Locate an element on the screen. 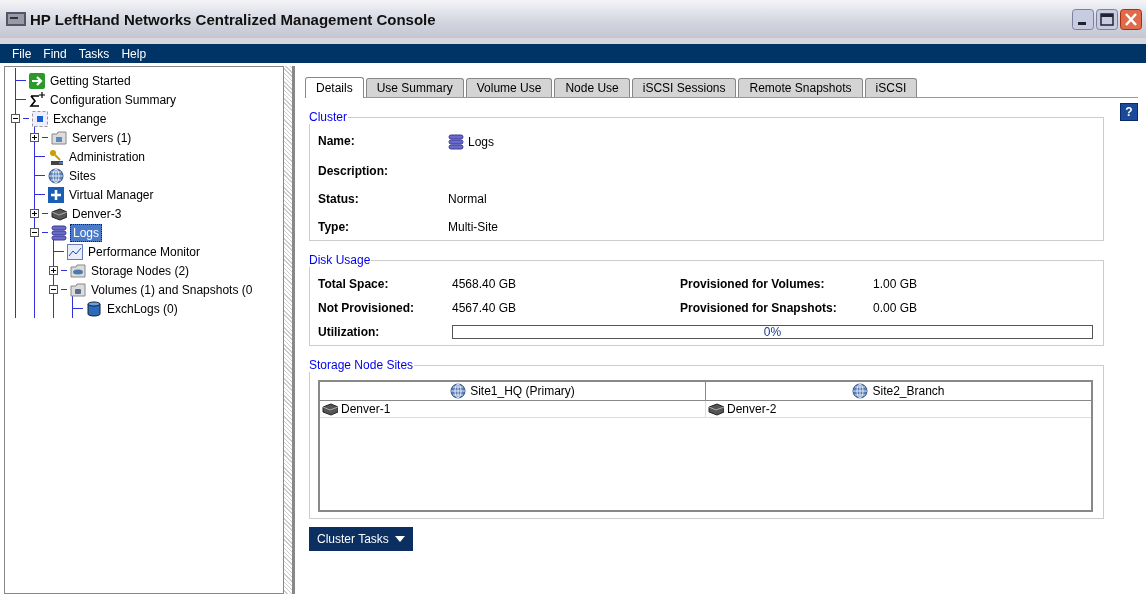  field-label: Not Provisioned: is located at coordinates (366, 308).